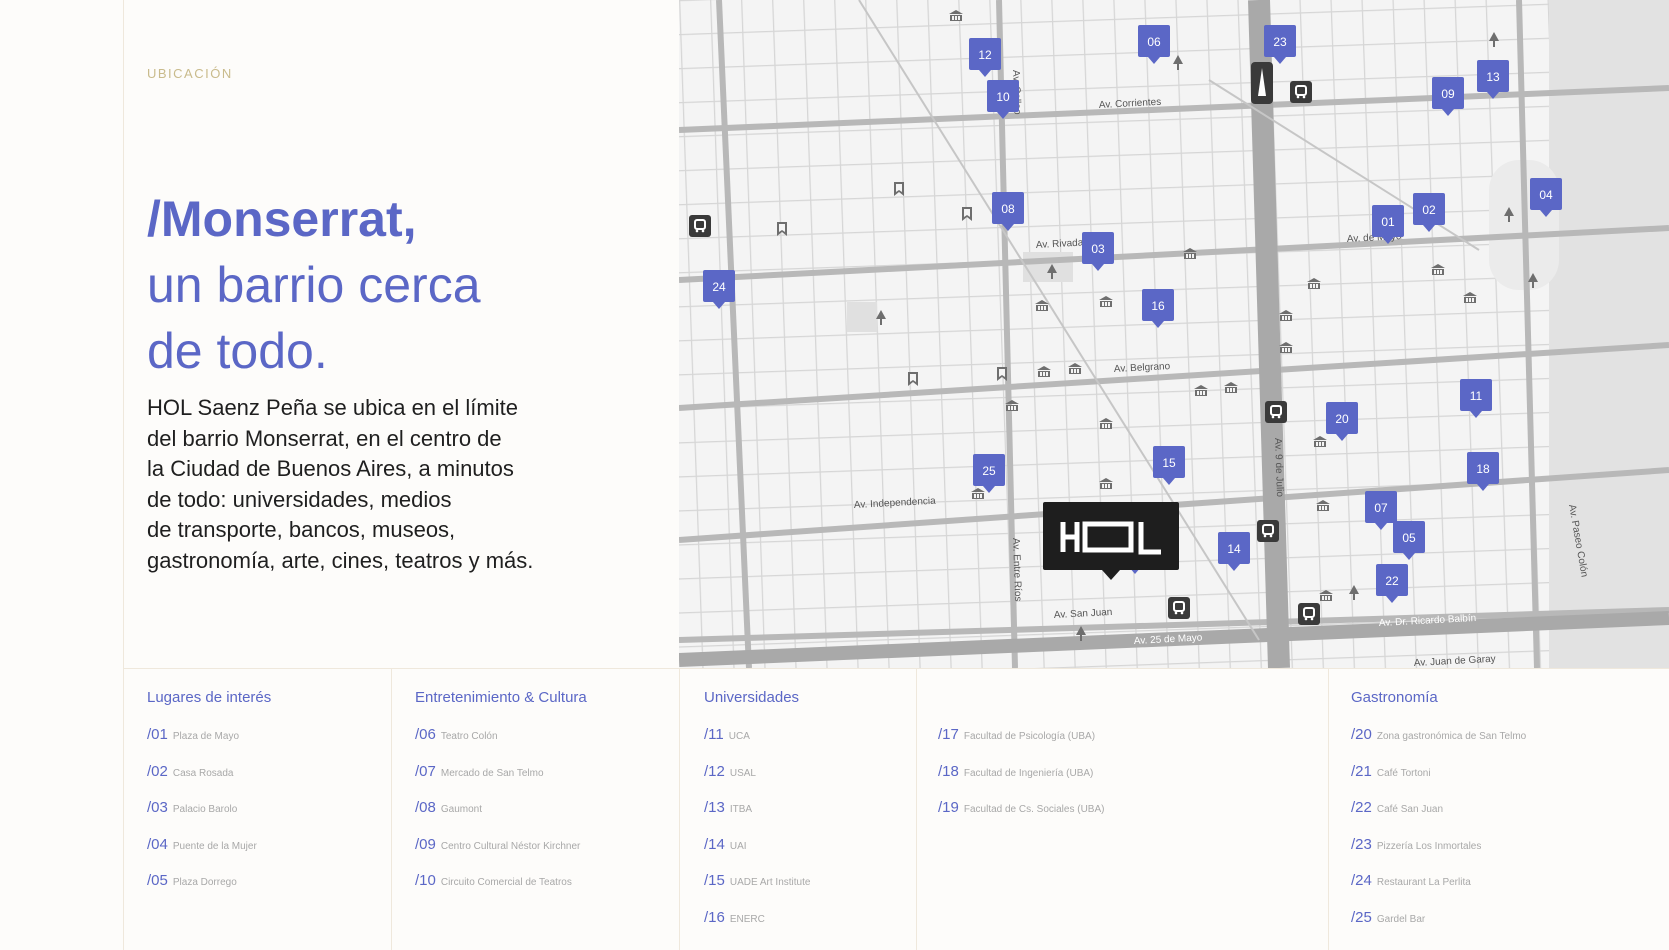 The image size is (1669, 950). I want to click on map-pin-label: 06, so click(1154, 42).